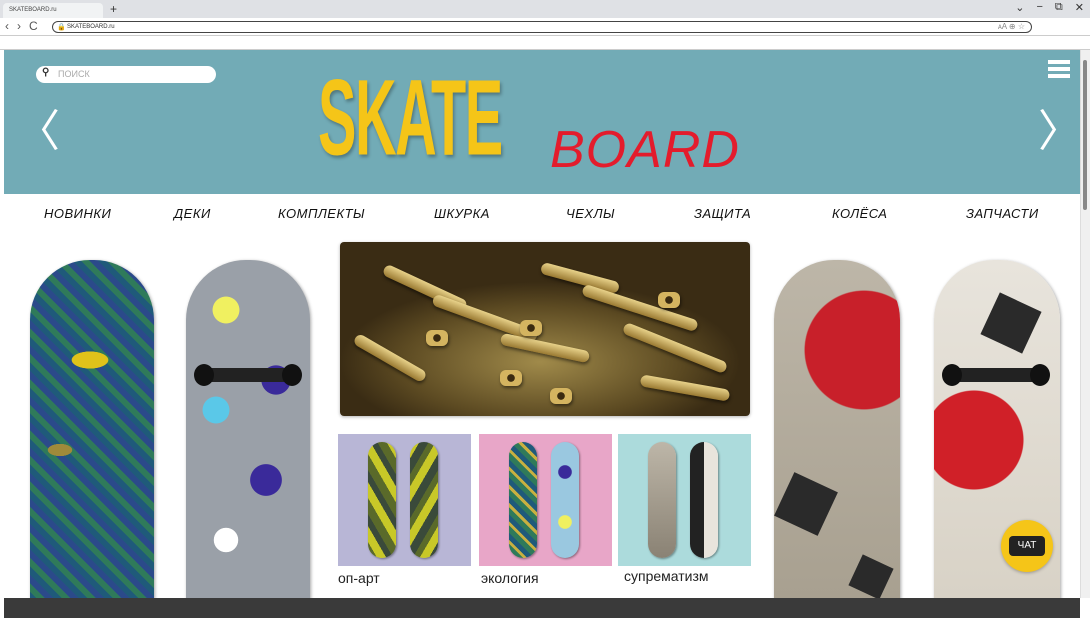 This screenshot has width=1090, height=618. Describe the element at coordinates (545, 43) in the screenshot. I see `bookmarks-bar` at that location.